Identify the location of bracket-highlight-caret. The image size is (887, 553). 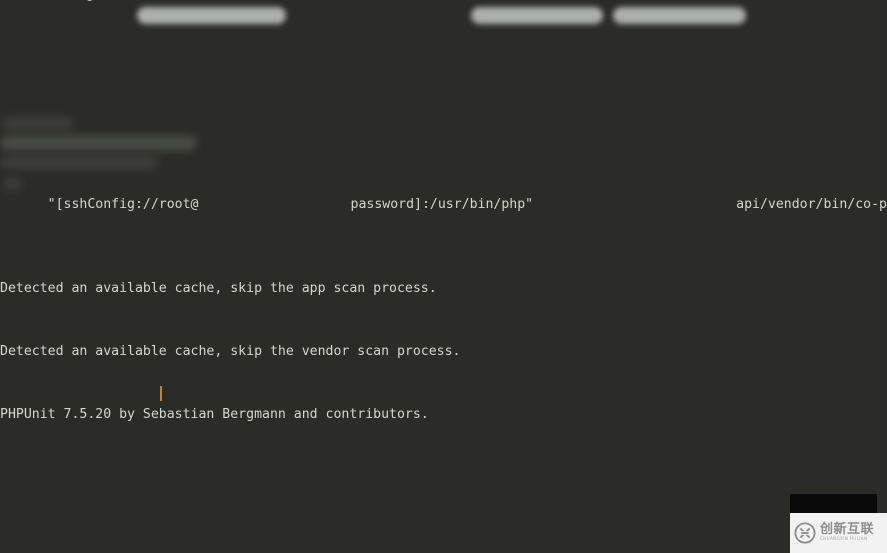
(161, 393).